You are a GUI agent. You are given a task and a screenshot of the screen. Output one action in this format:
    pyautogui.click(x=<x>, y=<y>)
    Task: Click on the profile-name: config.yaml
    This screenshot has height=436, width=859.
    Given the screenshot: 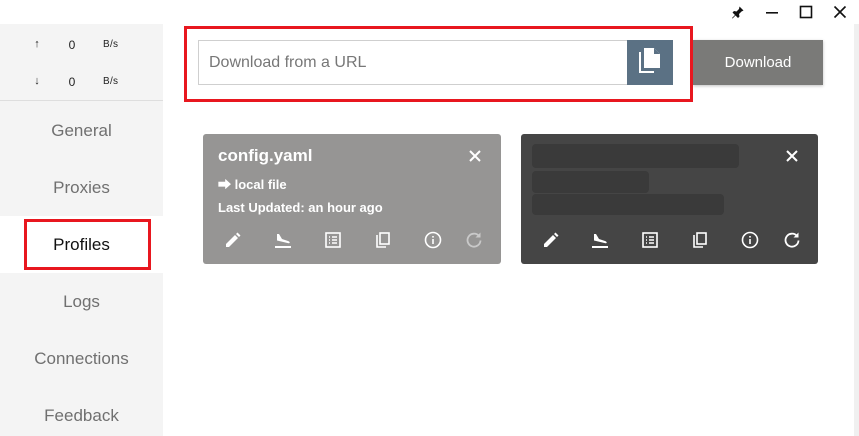 What is the action you would take?
    pyautogui.click(x=265, y=155)
    